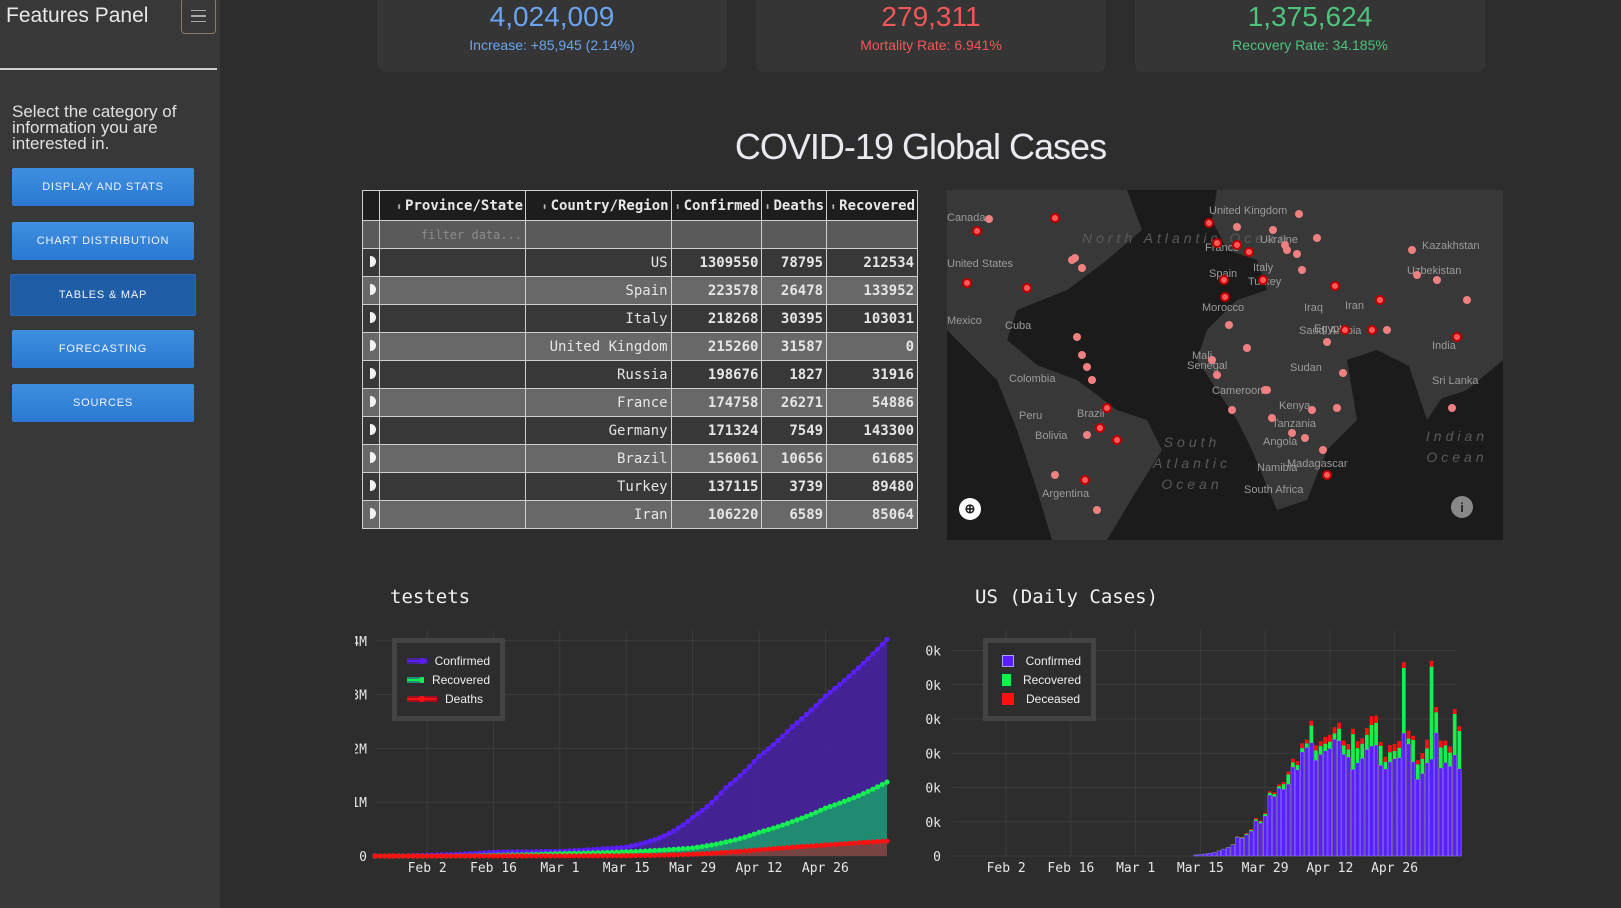 The image size is (1621, 908). What do you see at coordinates (970, 509) in the screenshot?
I see `zoom-icon: ⊕` at bounding box center [970, 509].